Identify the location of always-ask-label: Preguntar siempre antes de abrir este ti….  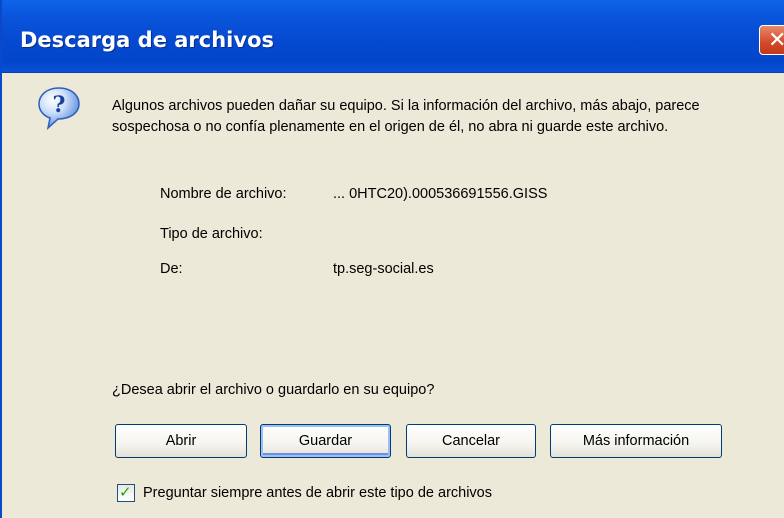
(317, 493).